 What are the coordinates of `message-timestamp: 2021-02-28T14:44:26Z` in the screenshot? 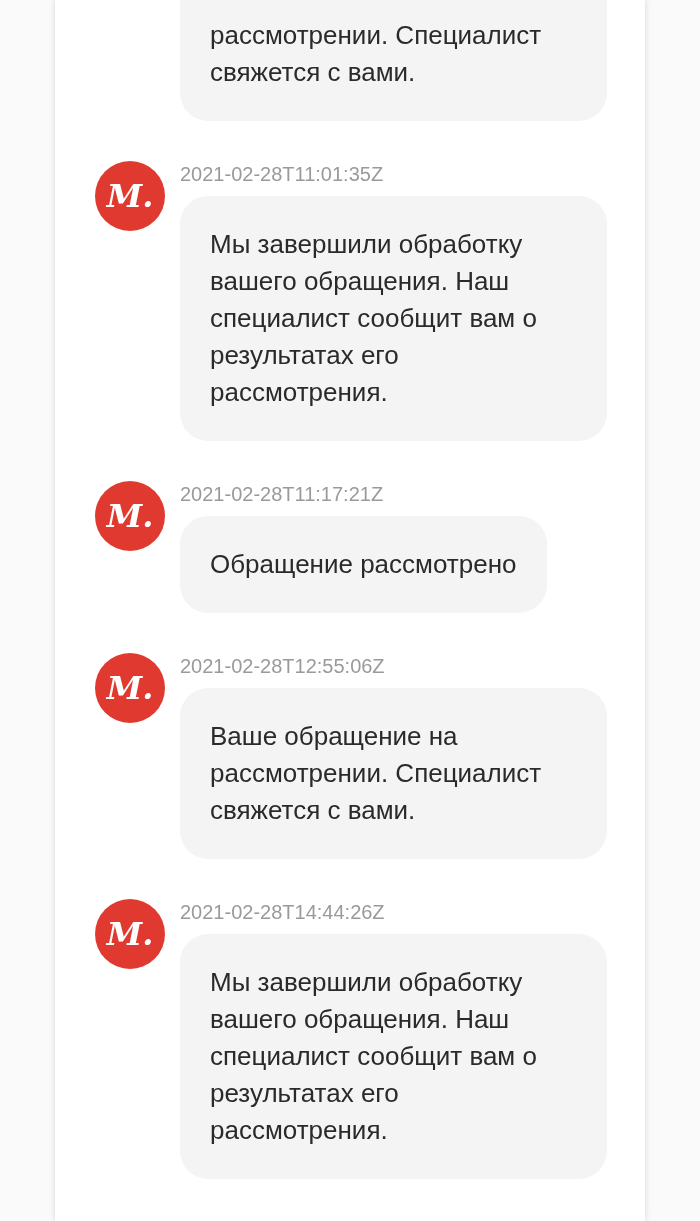 It's located at (282, 912).